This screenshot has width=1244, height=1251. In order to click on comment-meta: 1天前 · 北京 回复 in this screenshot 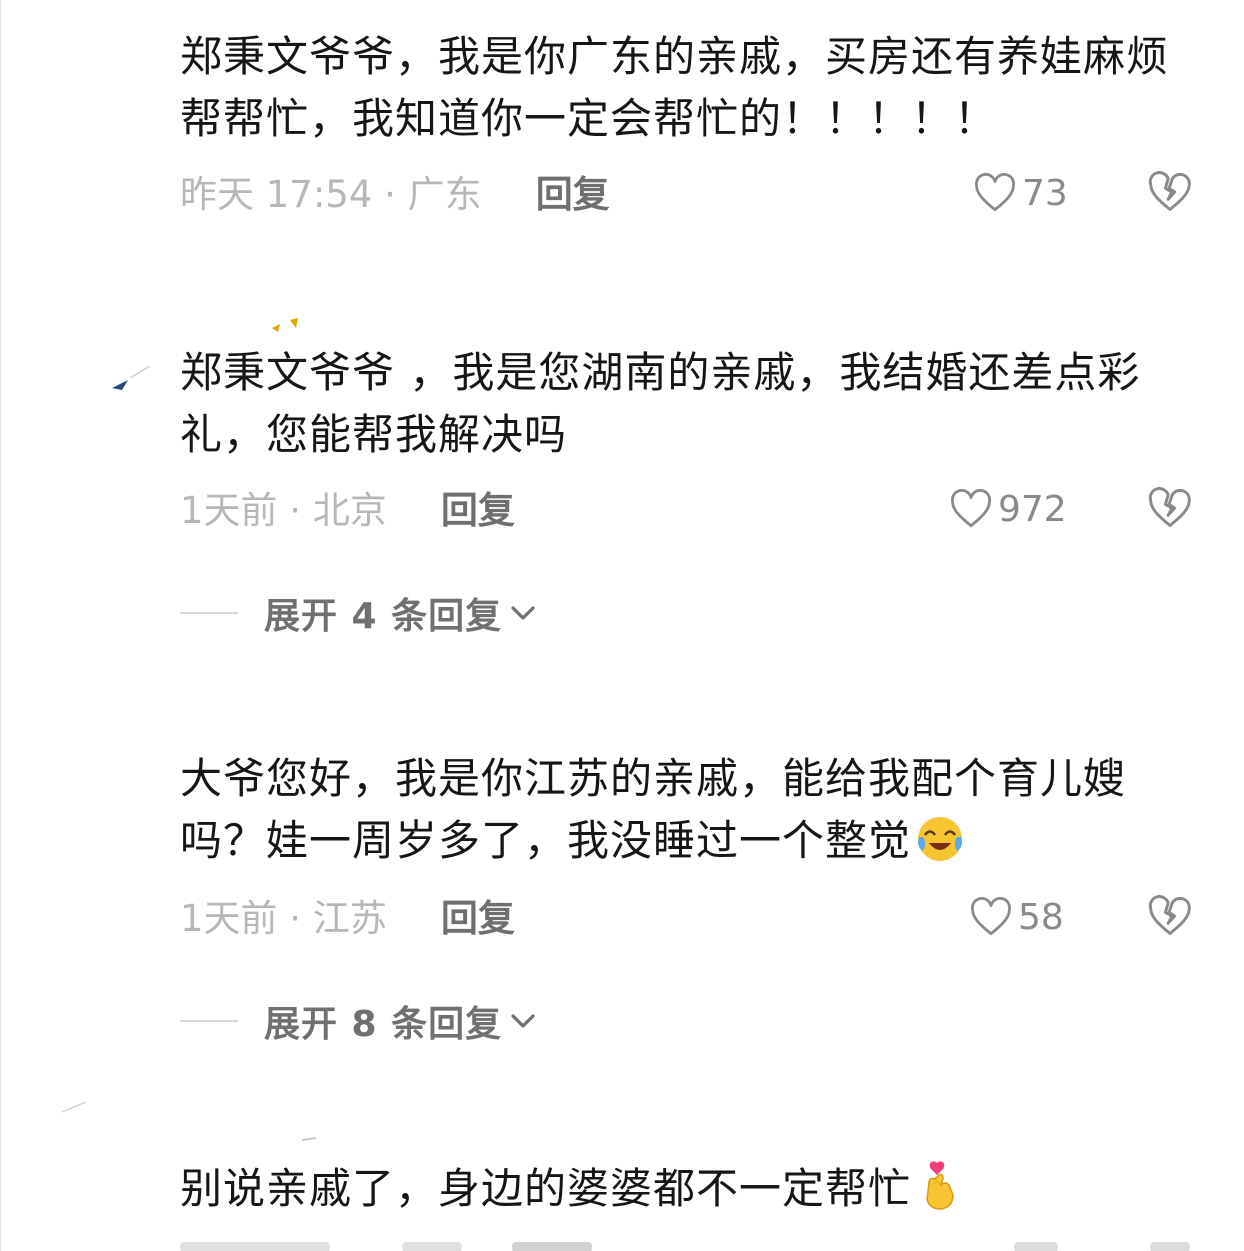, I will do `click(347, 507)`.